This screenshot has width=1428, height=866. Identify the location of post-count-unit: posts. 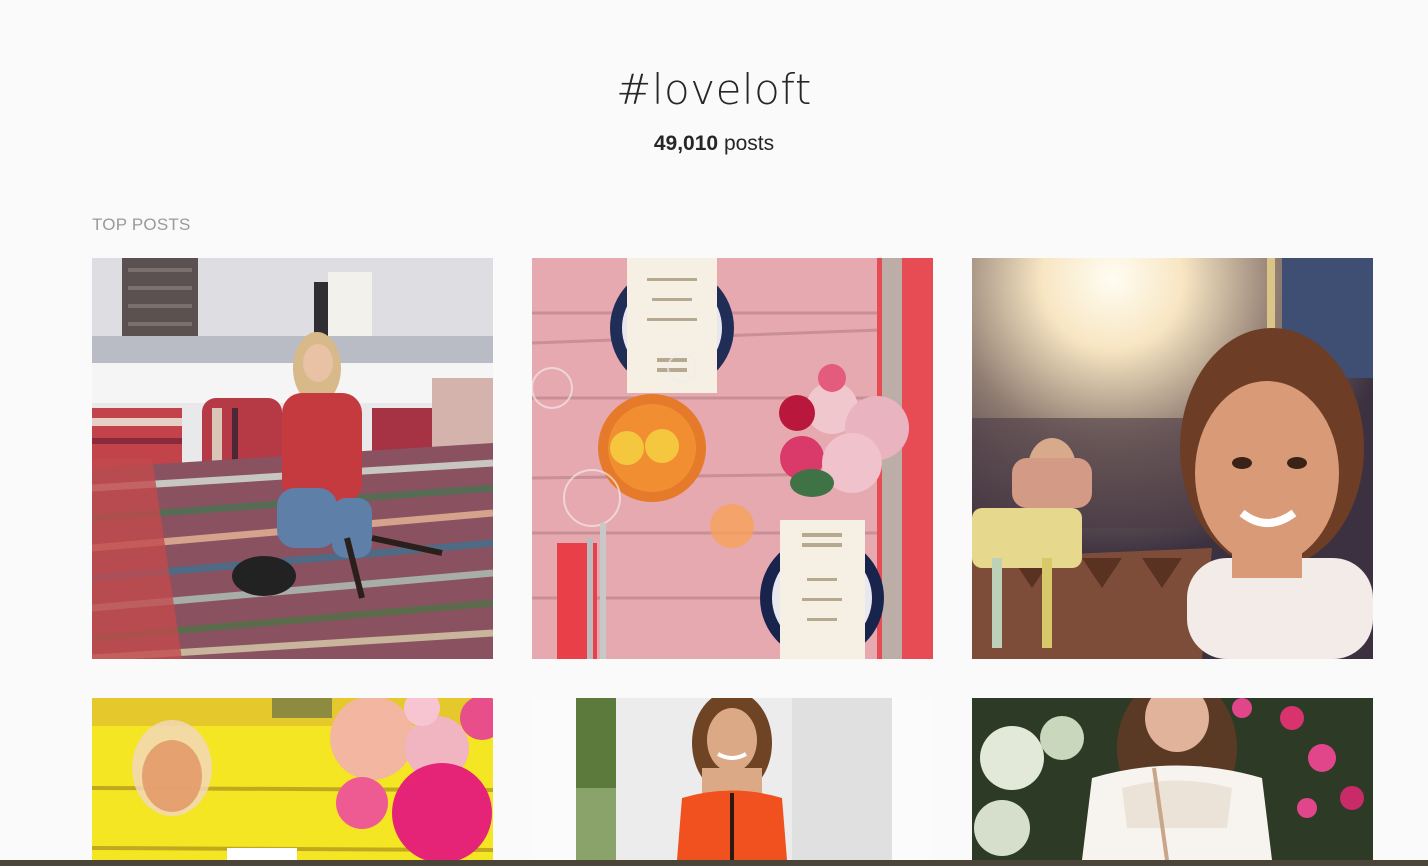
(749, 143).